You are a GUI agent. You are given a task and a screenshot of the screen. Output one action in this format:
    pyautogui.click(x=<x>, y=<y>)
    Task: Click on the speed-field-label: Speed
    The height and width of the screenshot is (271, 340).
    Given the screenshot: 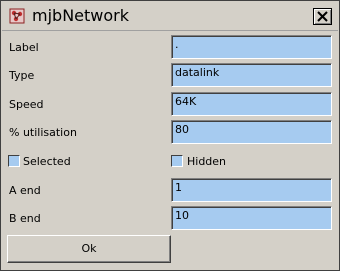 What is the action you would take?
    pyautogui.click(x=26, y=104)
    